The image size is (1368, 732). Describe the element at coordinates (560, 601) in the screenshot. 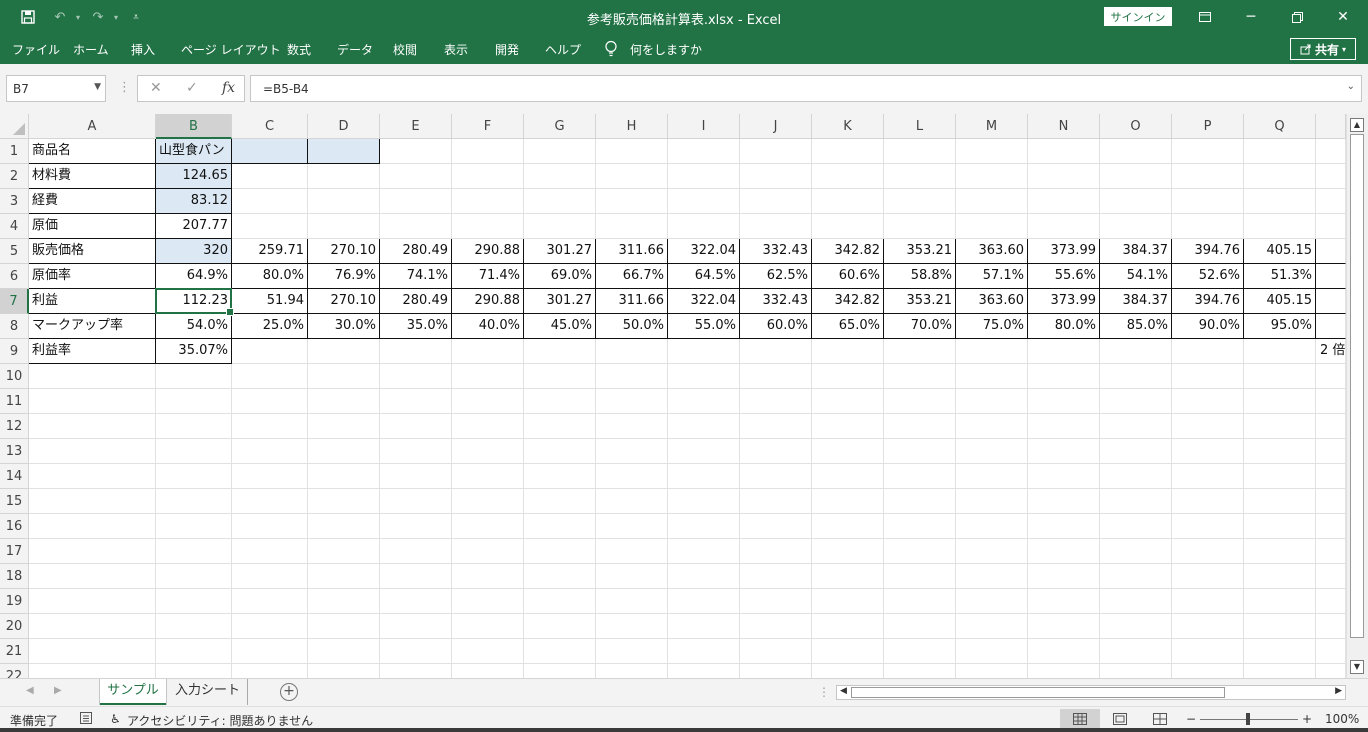

I see `cell-g19` at that location.